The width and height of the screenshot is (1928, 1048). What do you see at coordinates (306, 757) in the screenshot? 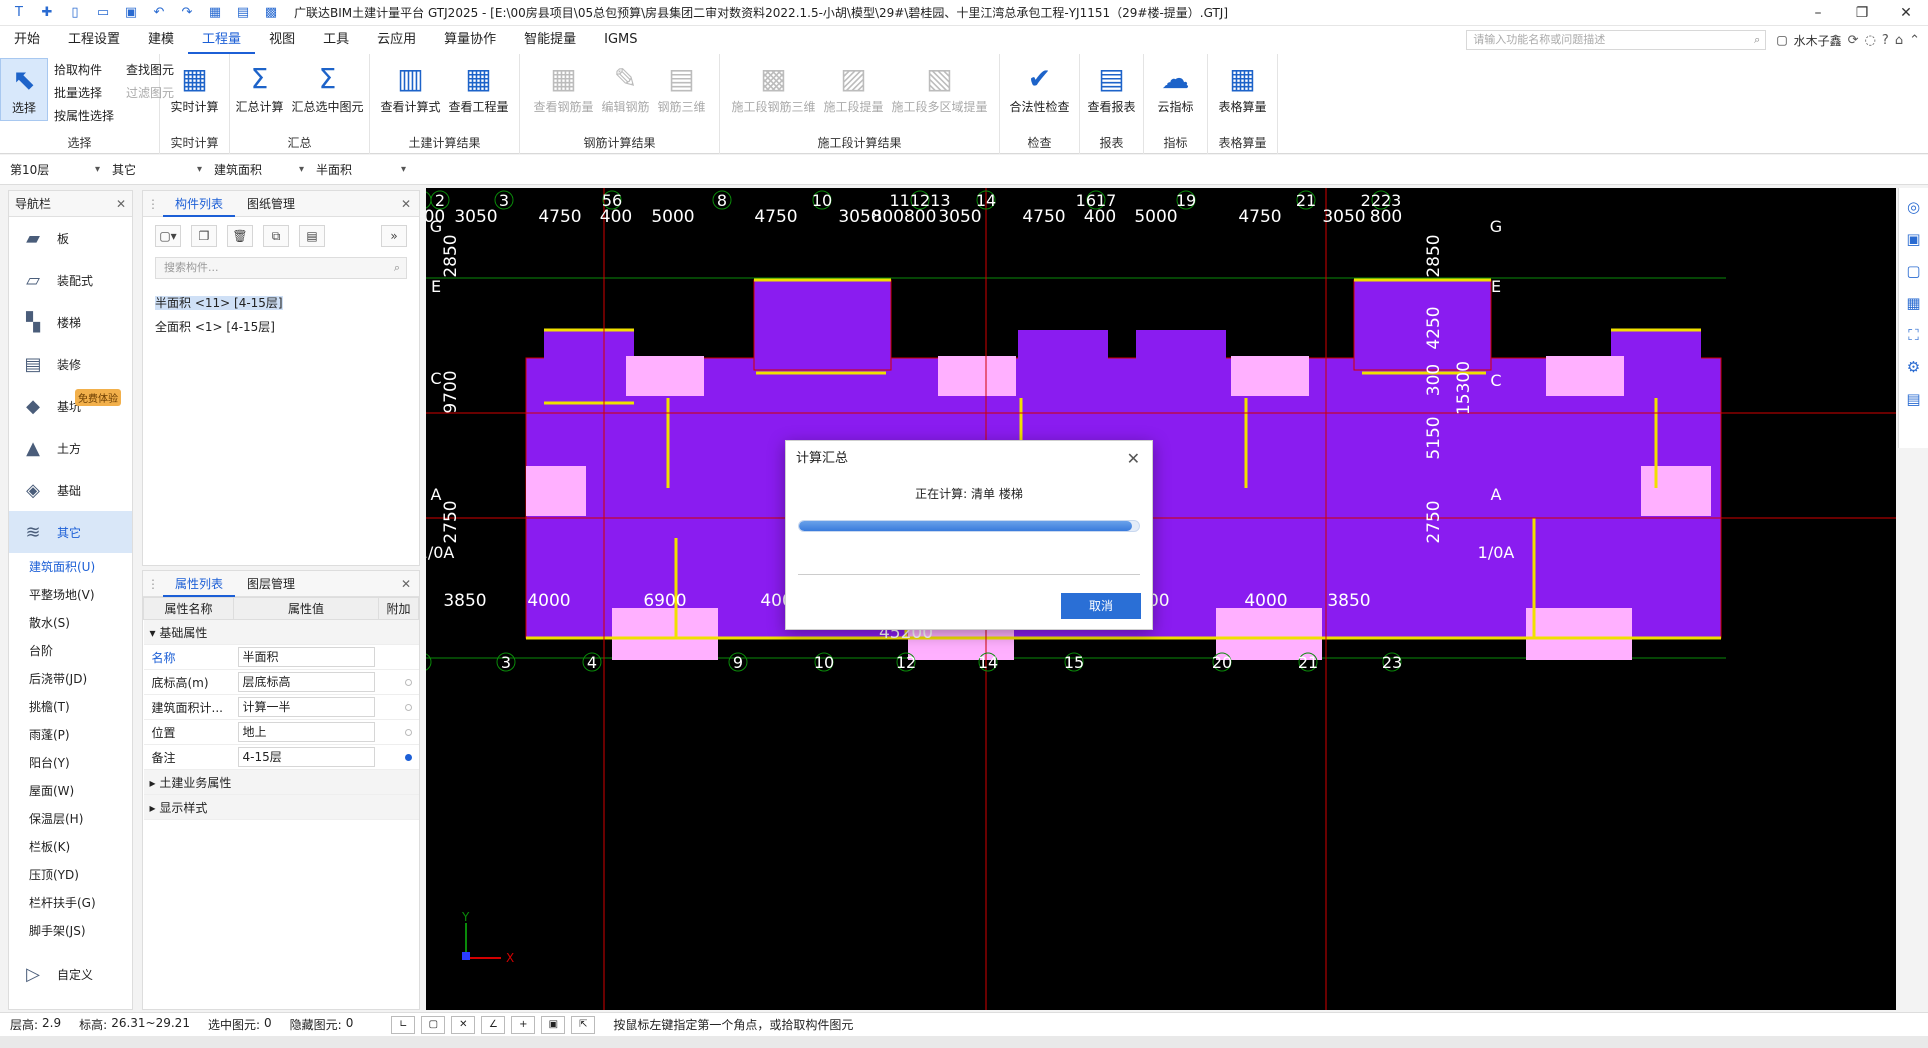
I see `prop-value-input: 4-15层` at bounding box center [306, 757].